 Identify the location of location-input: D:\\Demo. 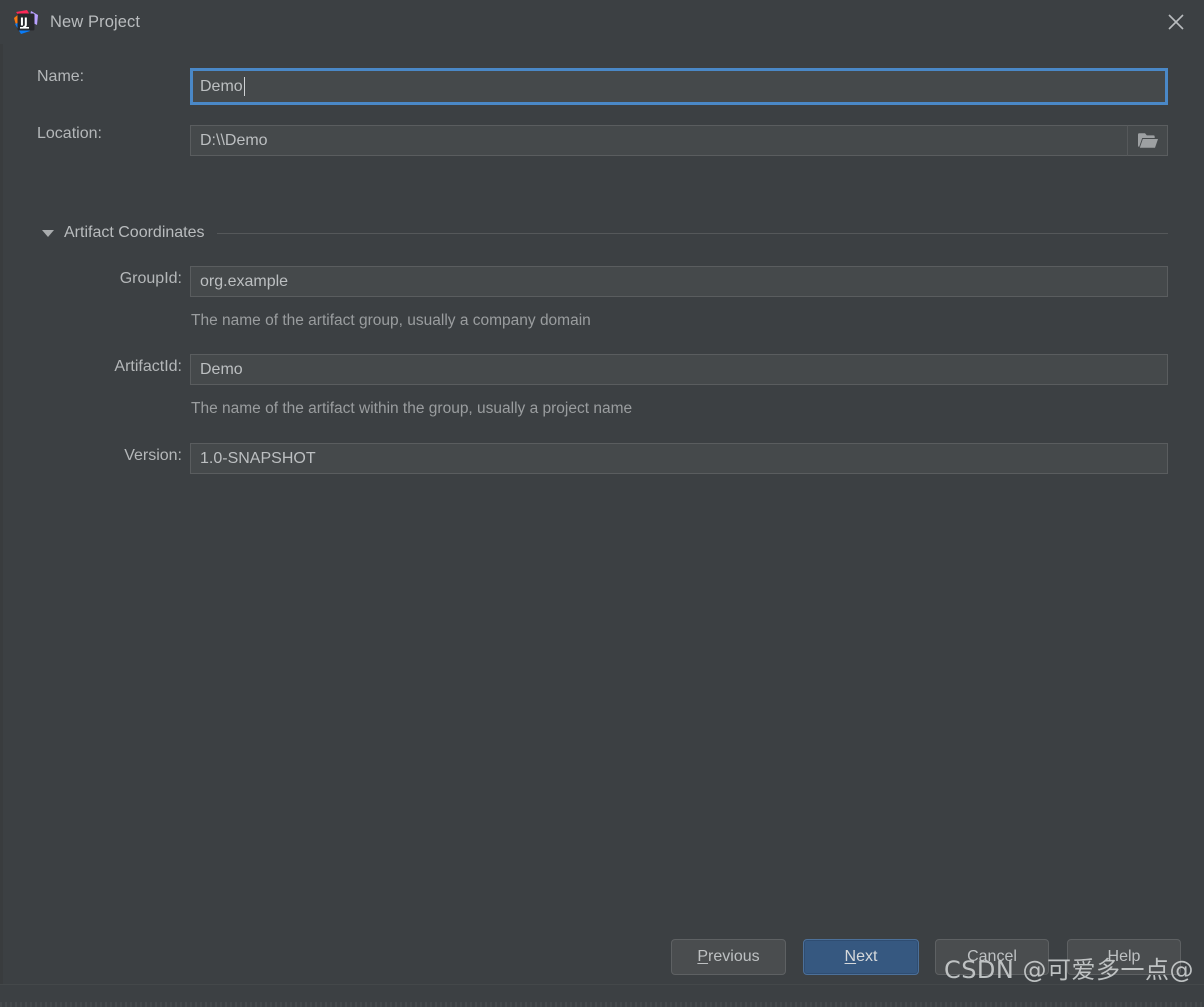
(658, 140).